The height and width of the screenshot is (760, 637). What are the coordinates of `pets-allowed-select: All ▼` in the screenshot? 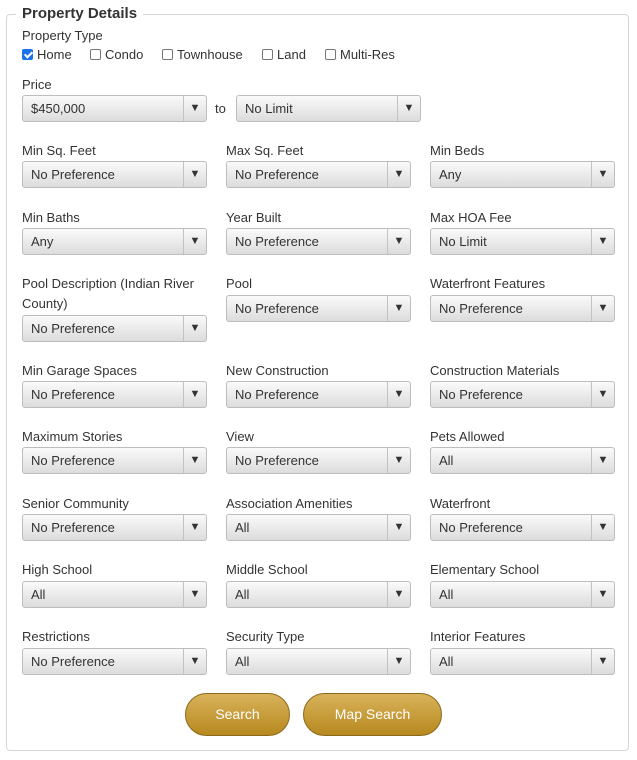 It's located at (522, 460).